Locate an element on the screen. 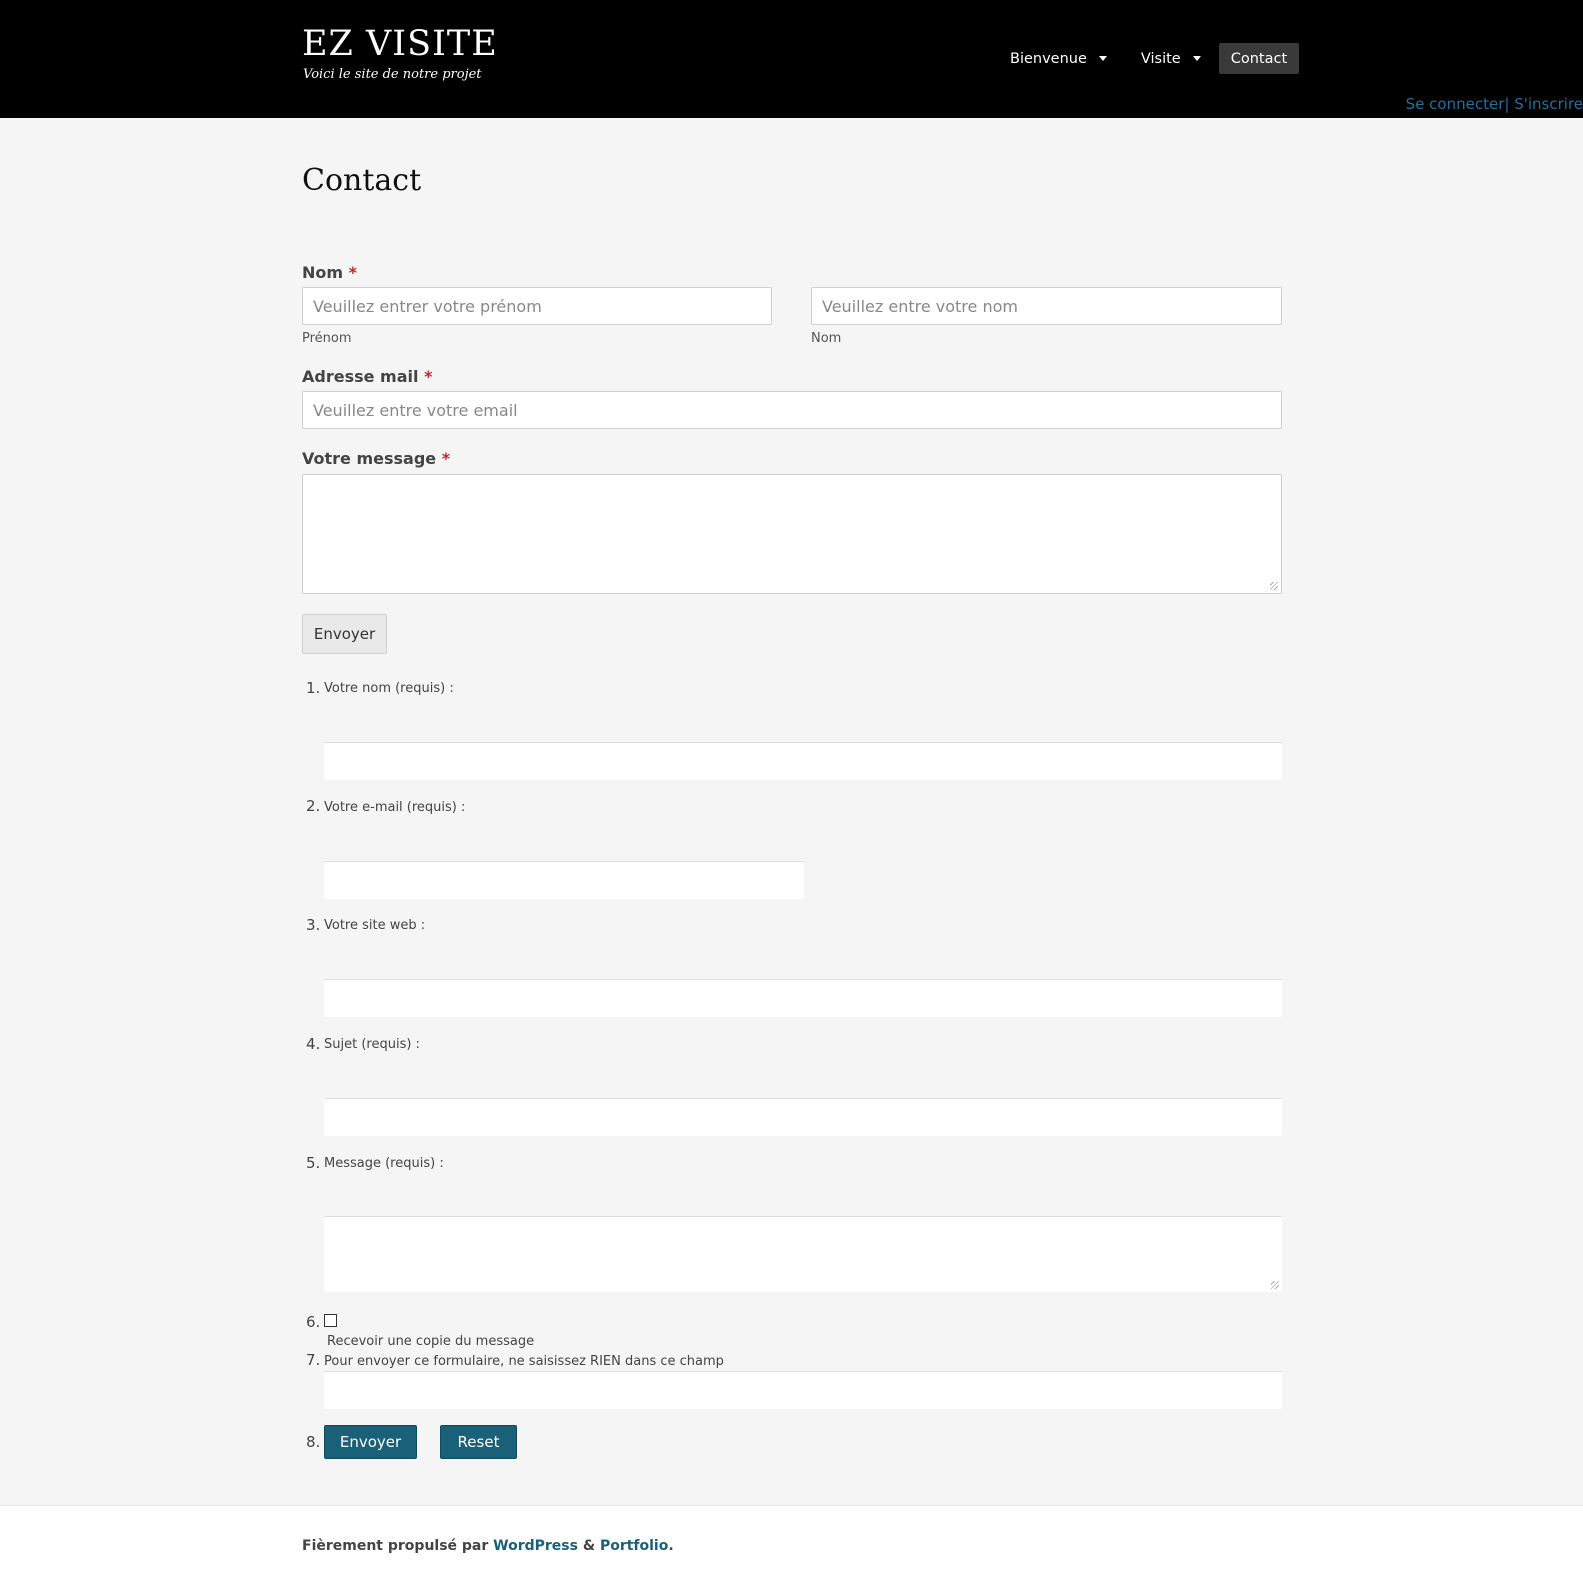  email-input: Veuillez entre votre email is located at coordinates (792, 410).